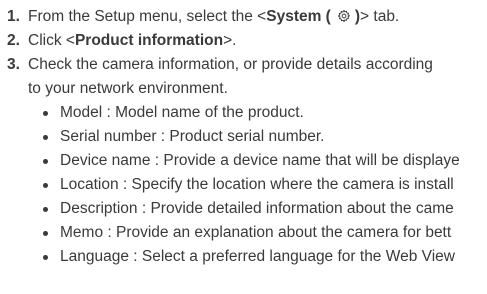 Image resolution: width=487 pixels, height=294 pixels. I want to click on list-item: Serial number : Product serial number., so click(264, 137).